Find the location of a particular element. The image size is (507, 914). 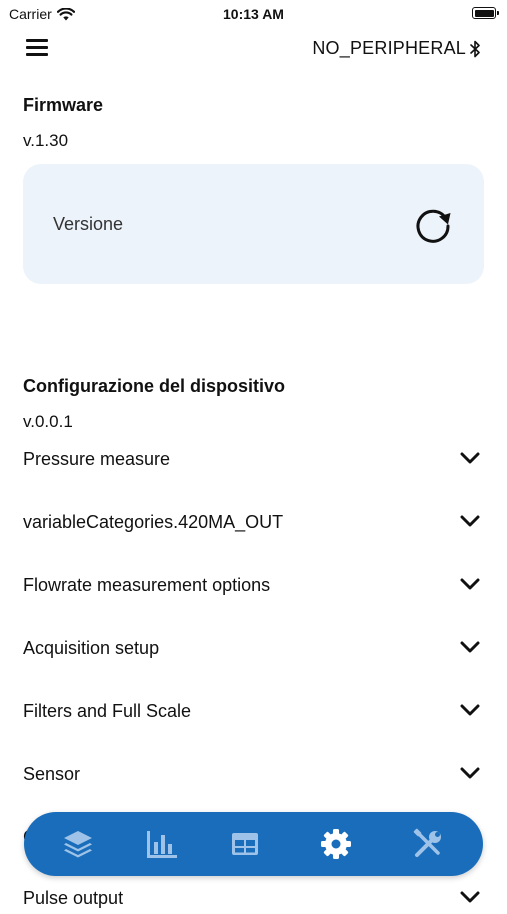

accordion-label: Sensor is located at coordinates (52, 774).